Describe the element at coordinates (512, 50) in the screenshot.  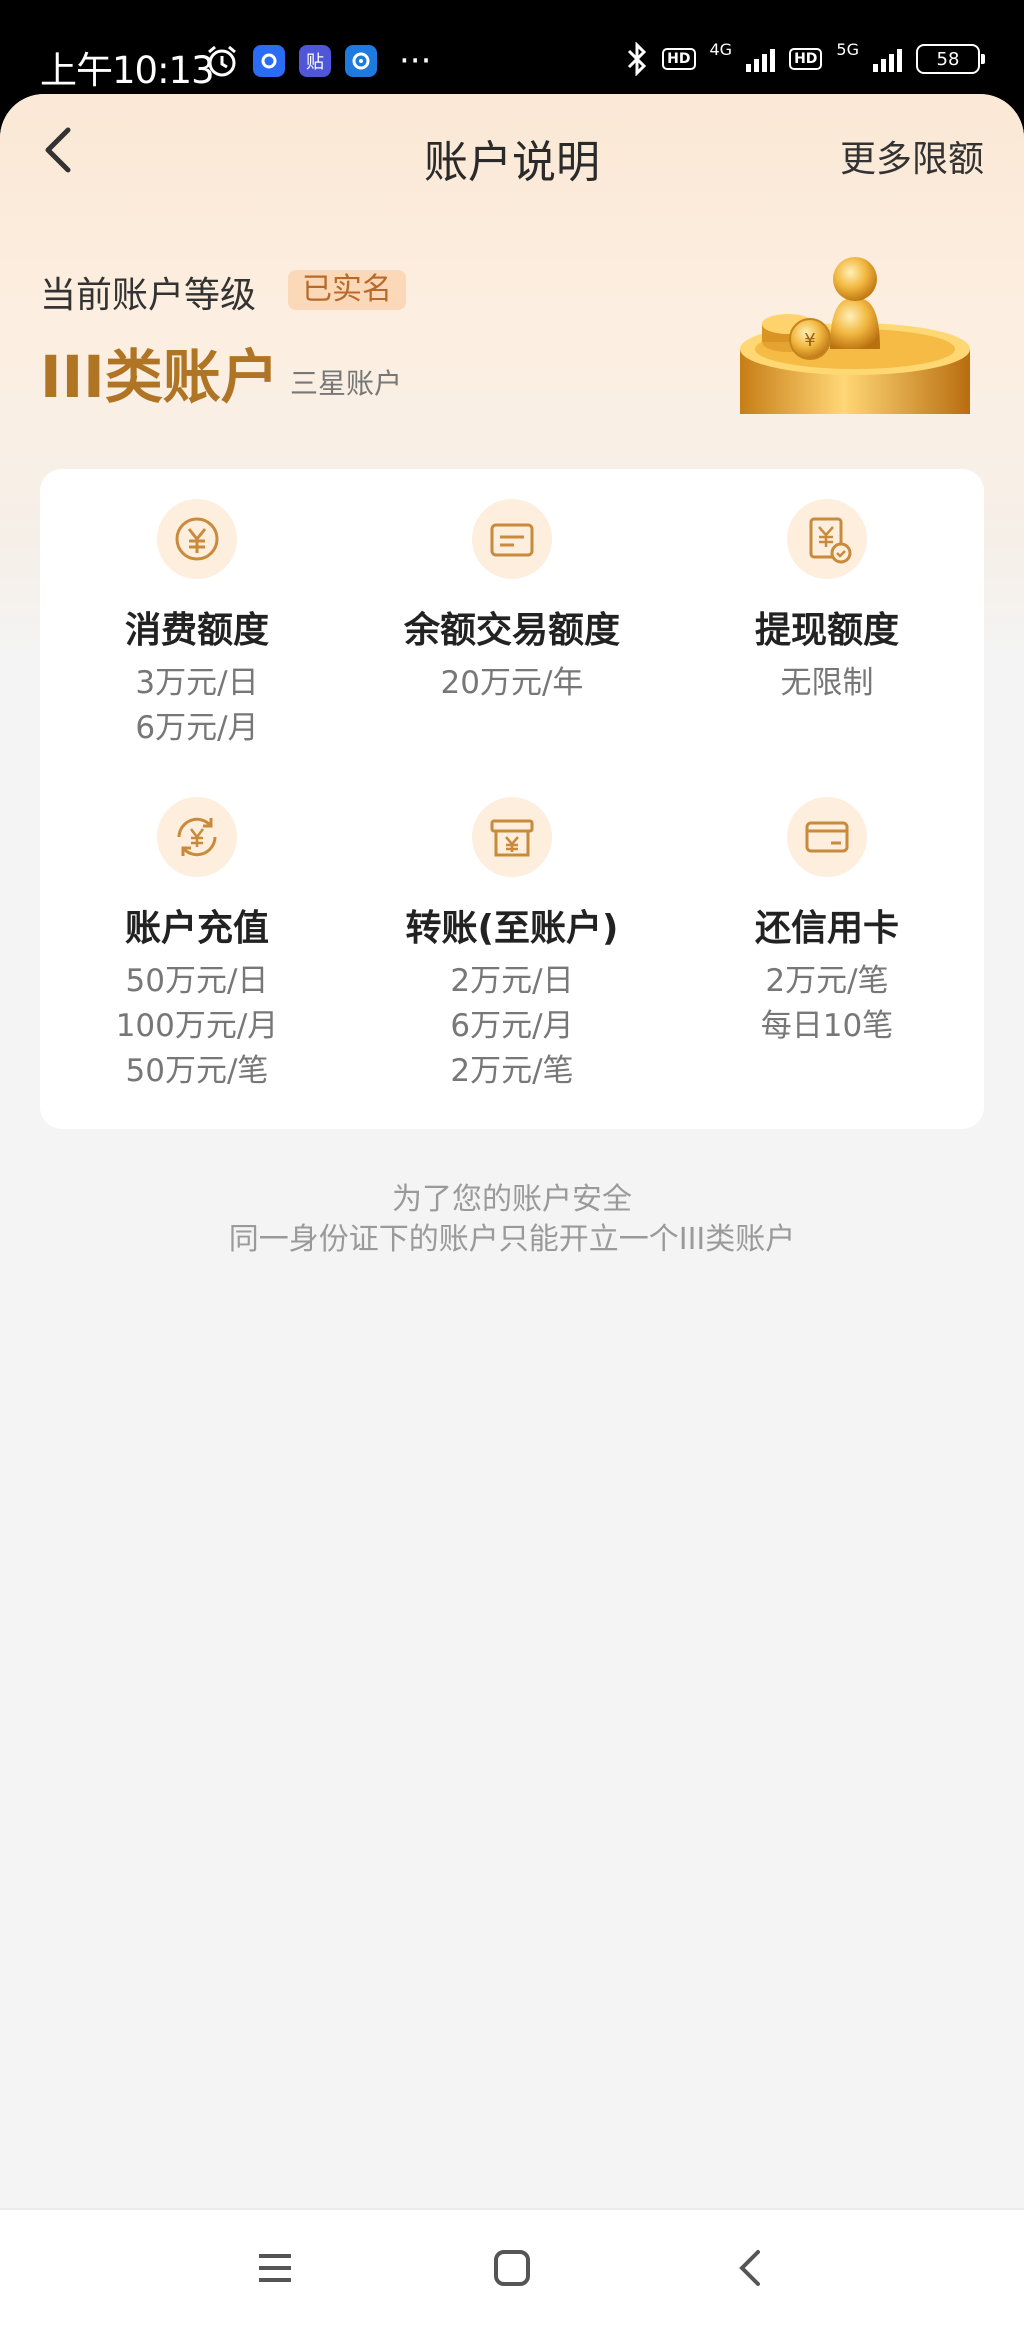
I see `status-bar: 上午10:13 贴 ··· HD 4G HD 5G 58` at that location.